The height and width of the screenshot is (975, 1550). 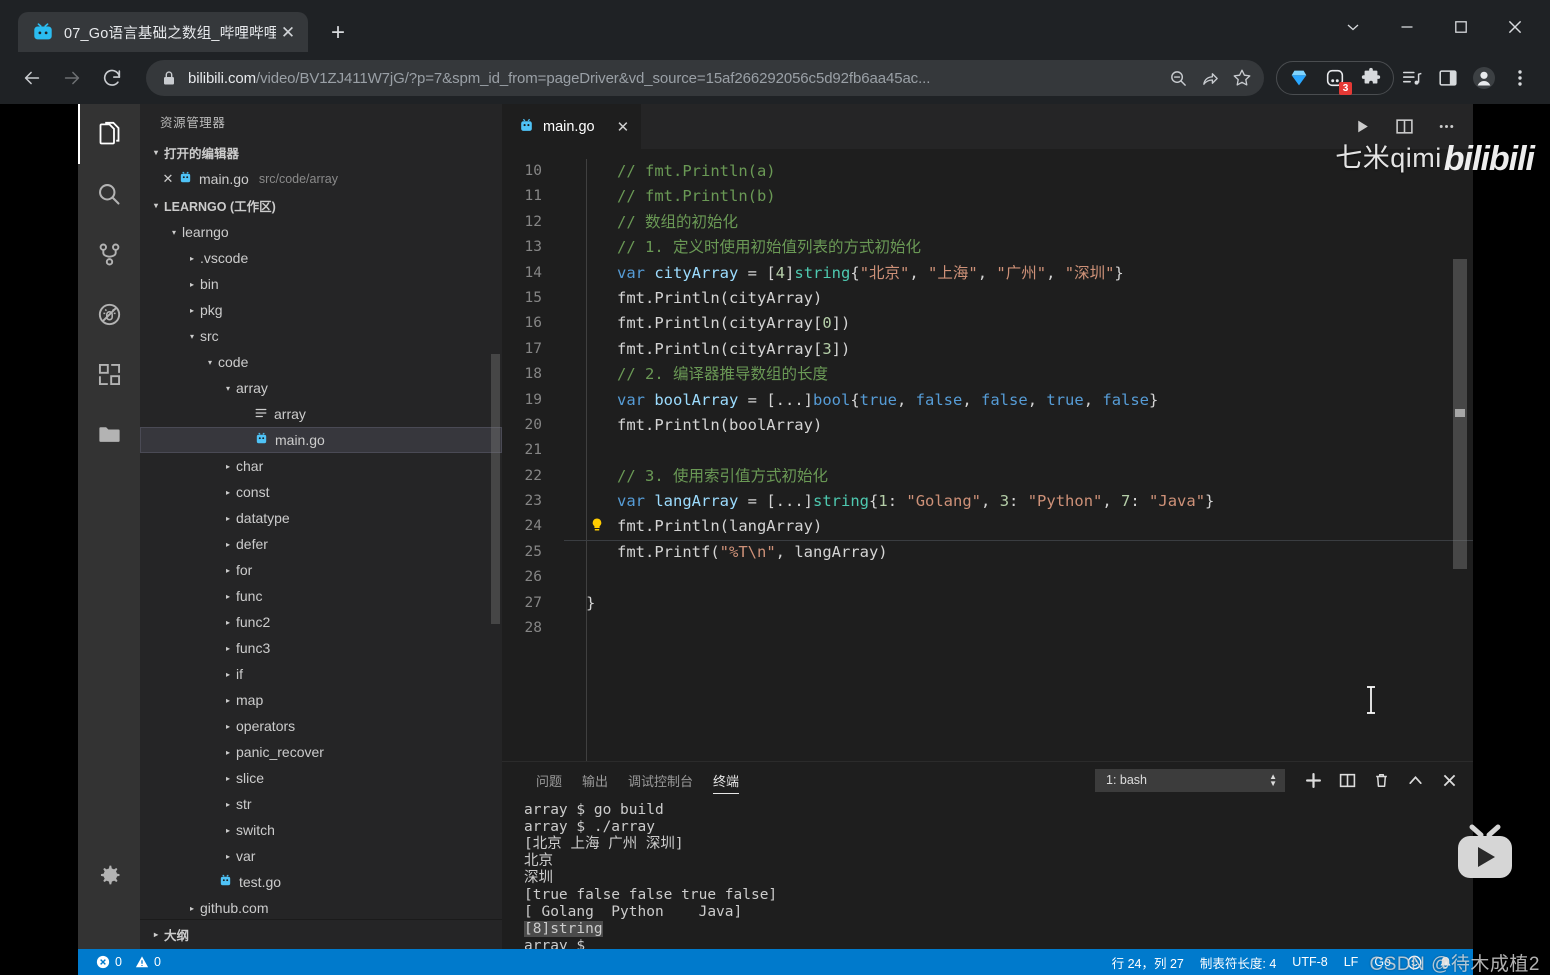 I want to click on code-line: 21, so click(x=987, y=450).